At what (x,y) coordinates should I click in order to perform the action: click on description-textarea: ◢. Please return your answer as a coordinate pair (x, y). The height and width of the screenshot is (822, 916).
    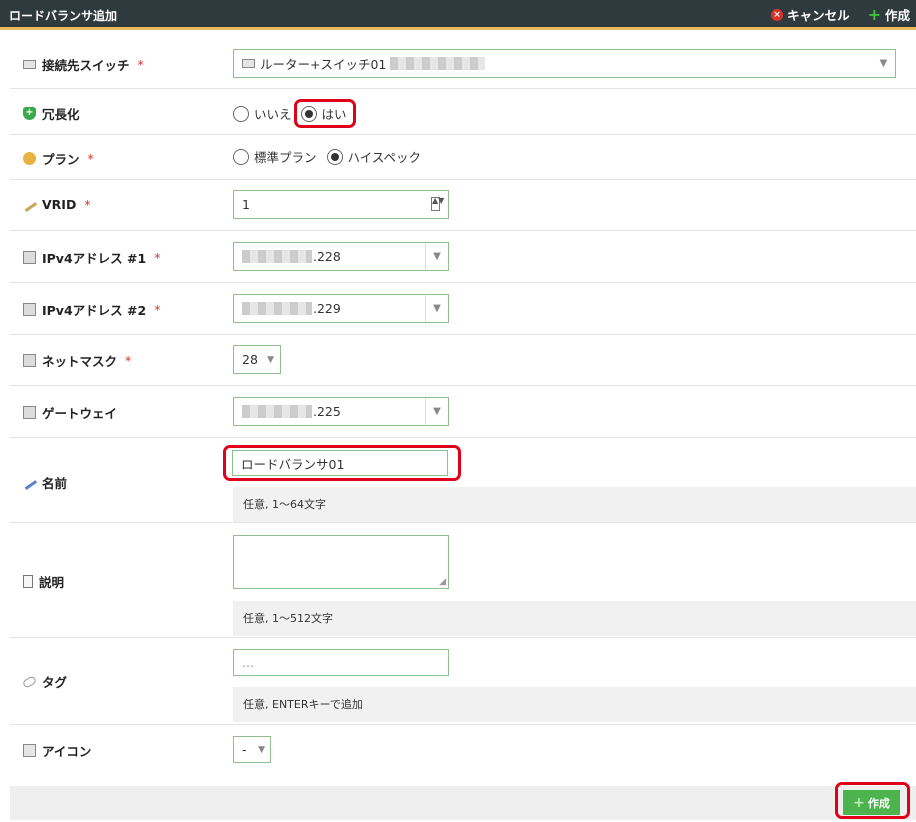
    Looking at the image, I should click on (341, 562).